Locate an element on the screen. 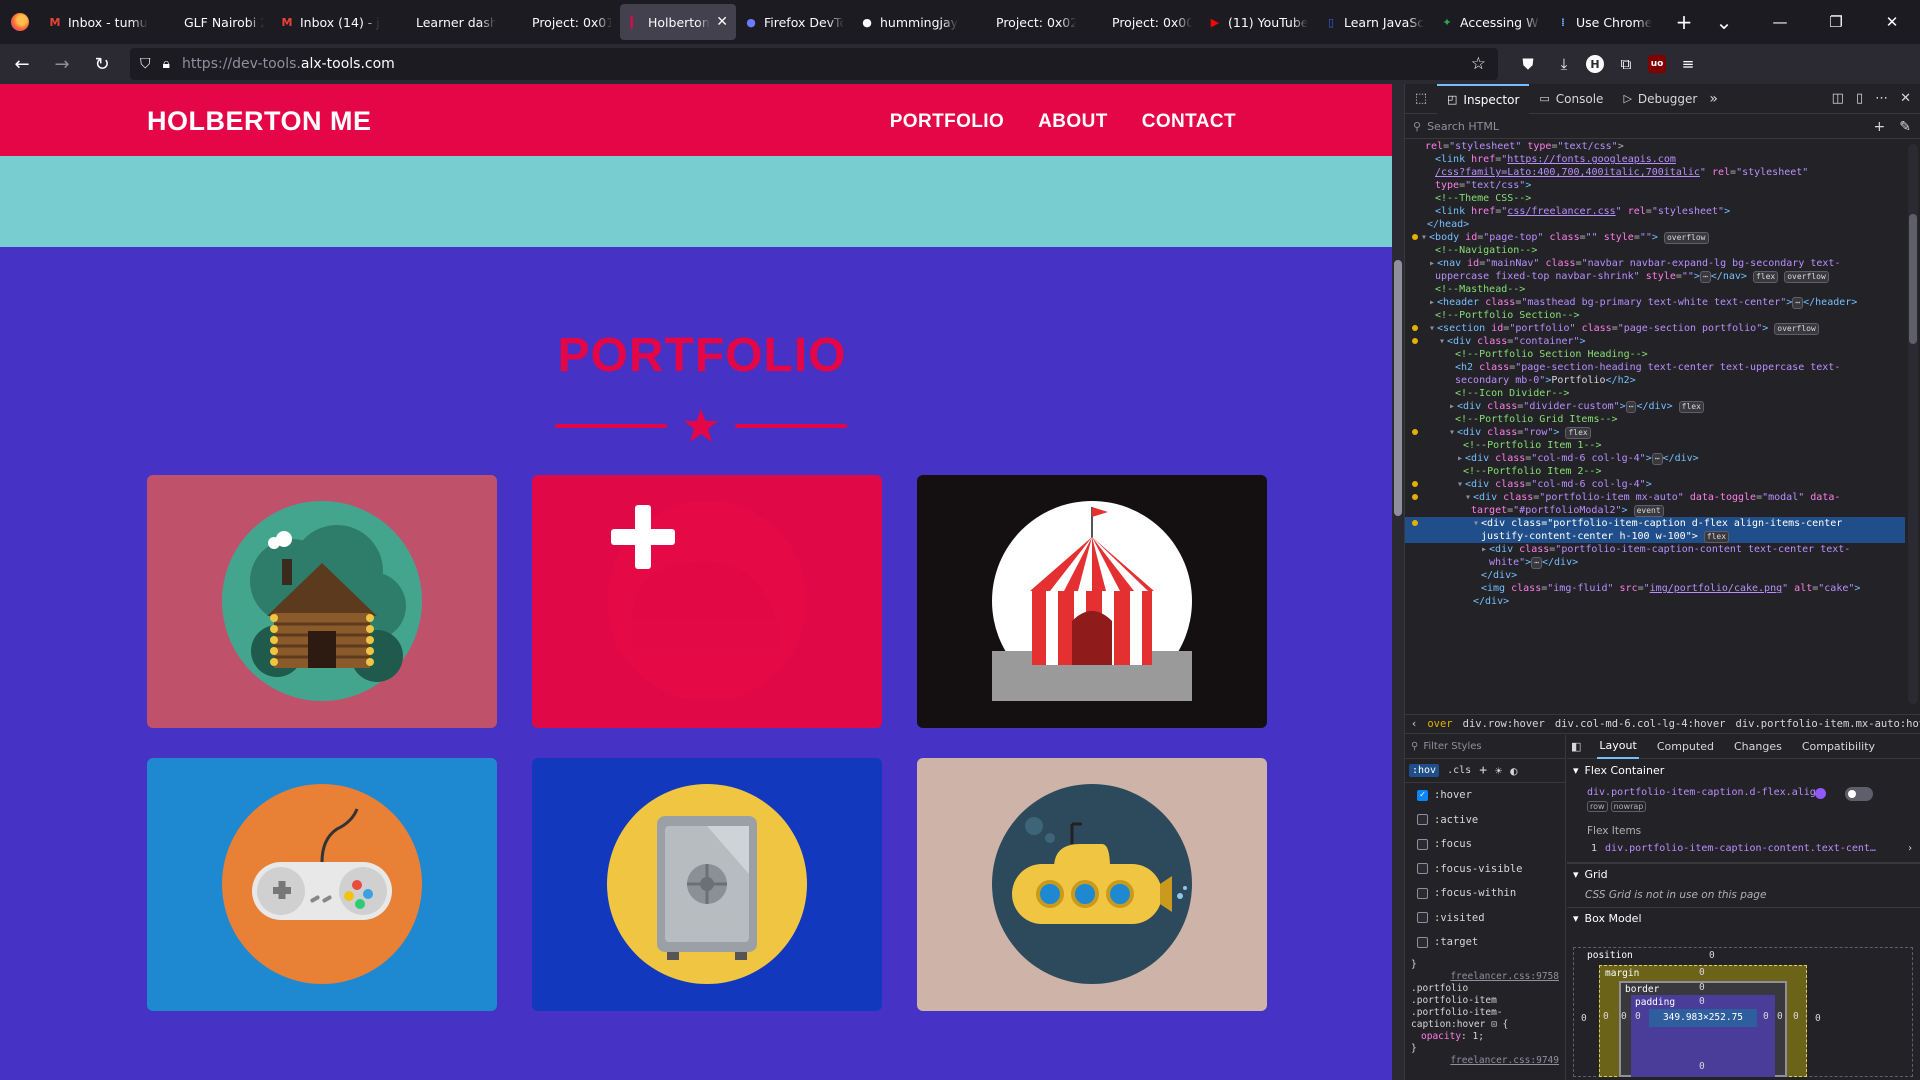 The image size is (1920, 1080). portfolio-item-cake is located at coordinates (707, 601).